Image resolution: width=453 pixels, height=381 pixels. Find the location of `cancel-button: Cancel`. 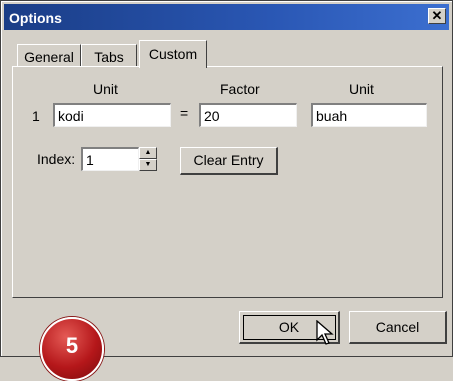

cancel-button: Cancel is located at coordinates (398, 327).